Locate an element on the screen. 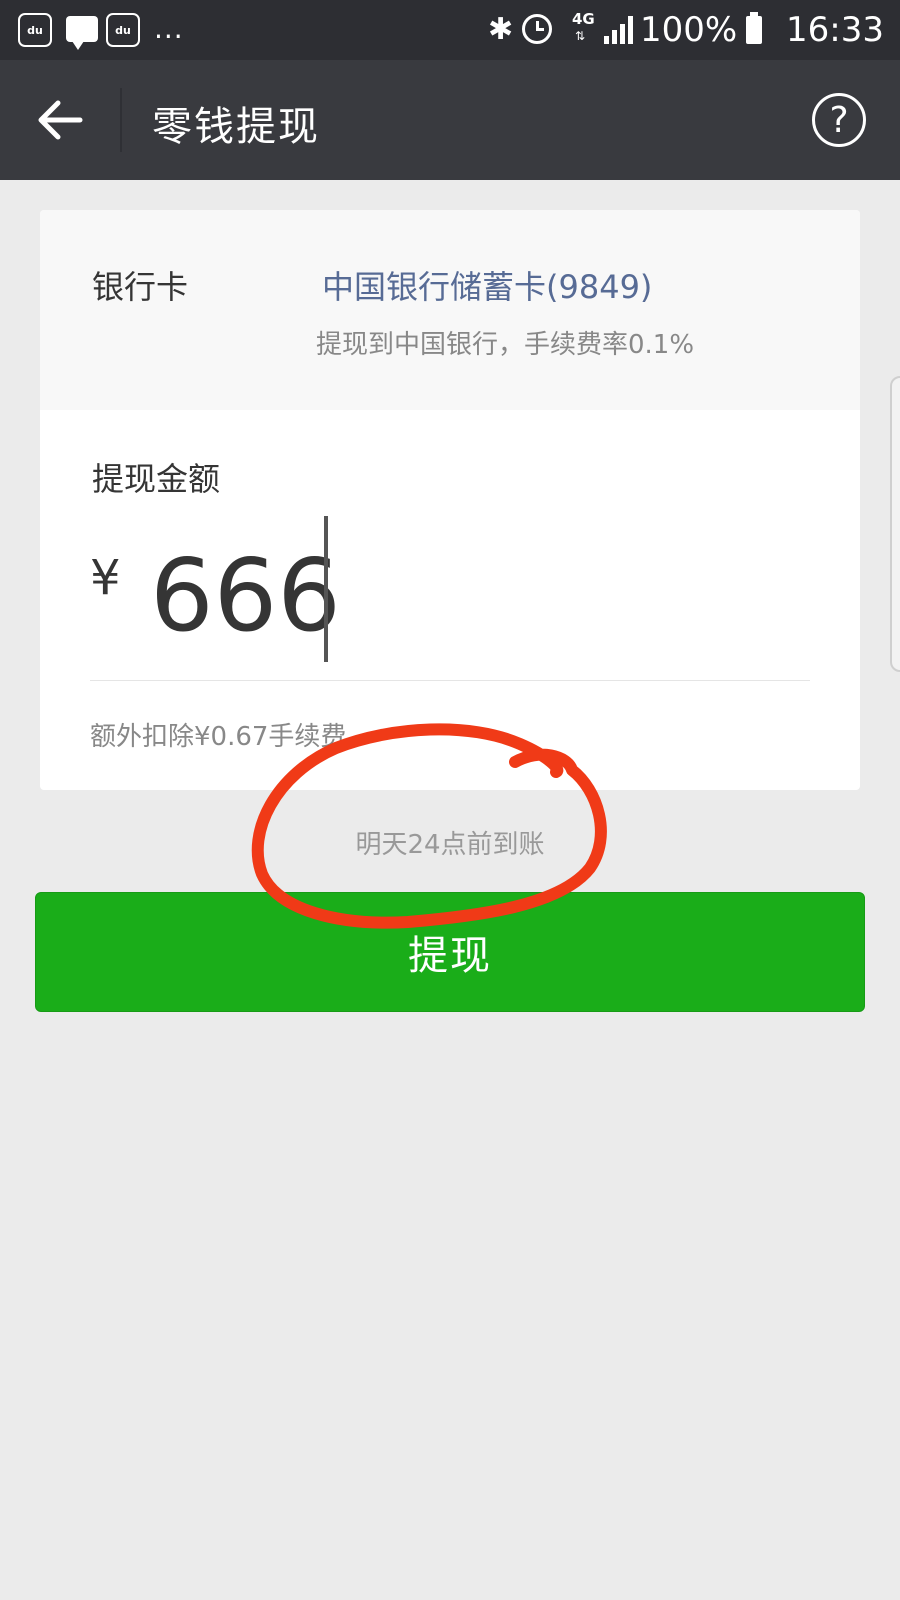 The image size is (900, 1600). currency-symbol: ¥ is located at coordinates (105, 578).